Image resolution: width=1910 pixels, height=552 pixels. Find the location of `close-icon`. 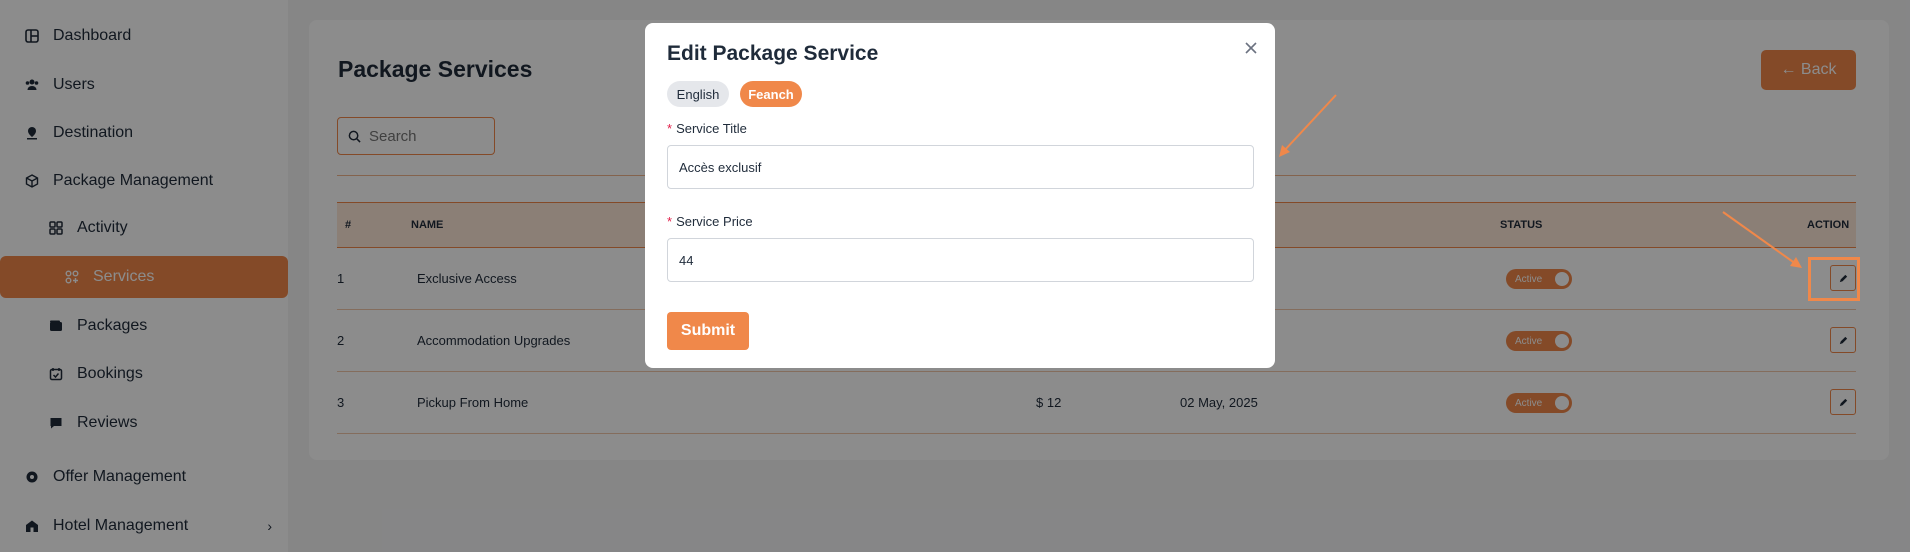

close-icon is located at coordinates (1251, 48).